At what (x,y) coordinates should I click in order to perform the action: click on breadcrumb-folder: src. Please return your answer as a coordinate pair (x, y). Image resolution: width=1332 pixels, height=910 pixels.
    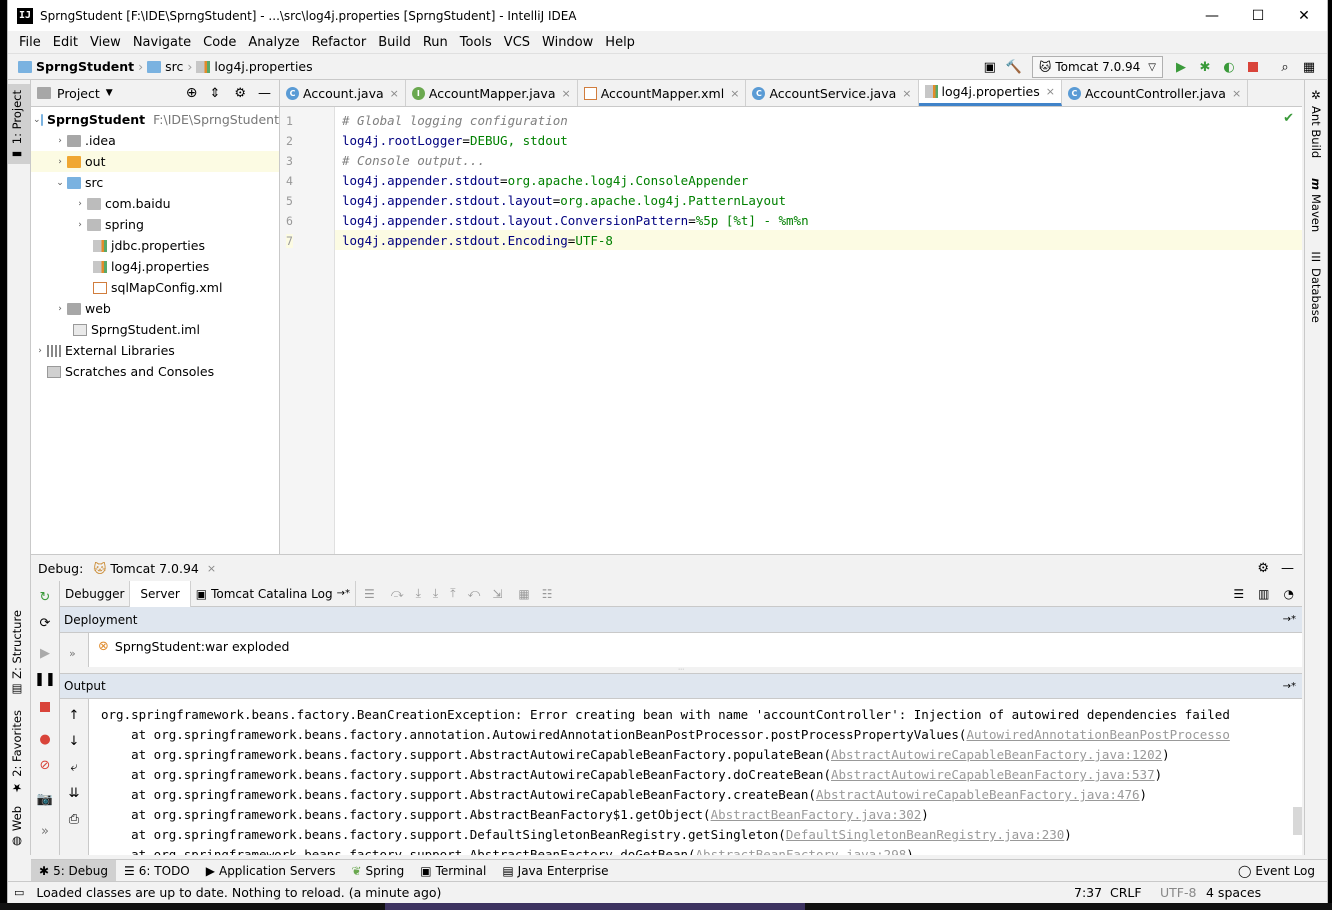
    Looking at the image, I should click on (174, 66).